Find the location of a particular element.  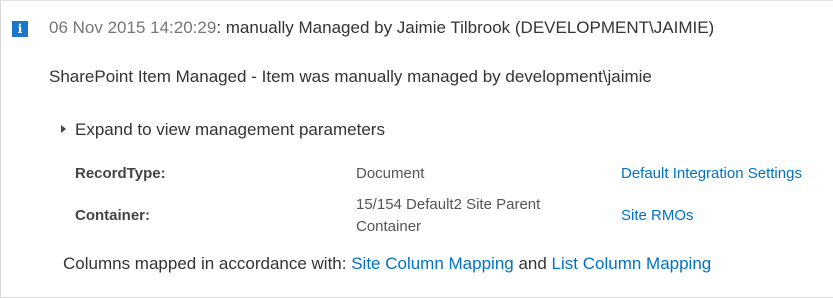

entry-timestamp: 06 Nov 2015 14:20:29 is located at coordinates (133, 27).